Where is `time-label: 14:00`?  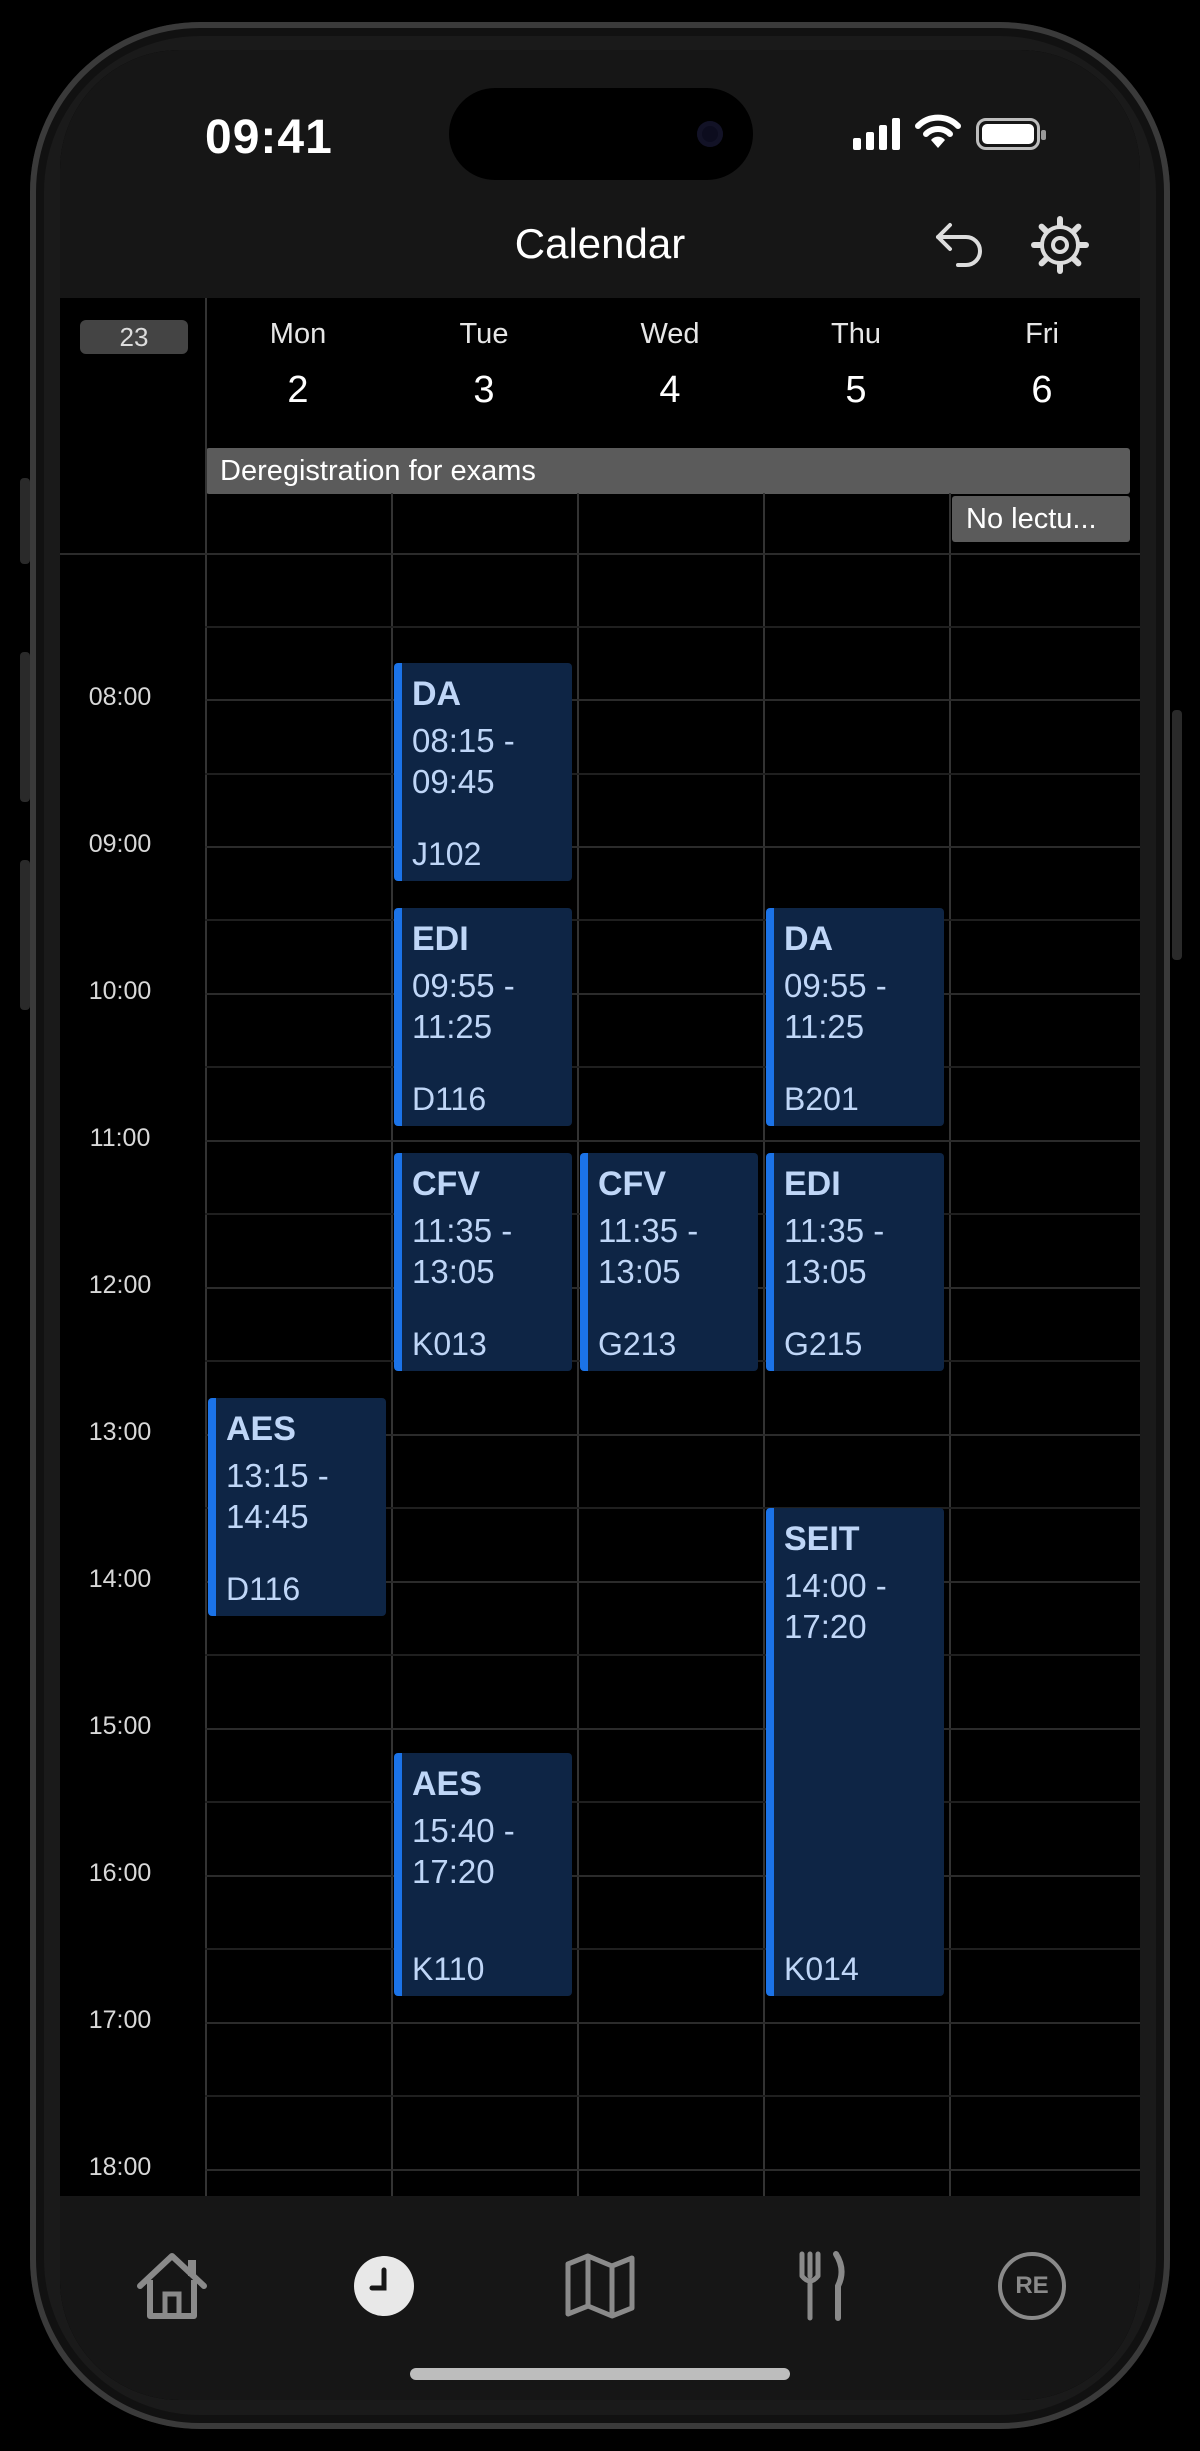
time-label: 14:00 is located at coordinates (120, 1579).